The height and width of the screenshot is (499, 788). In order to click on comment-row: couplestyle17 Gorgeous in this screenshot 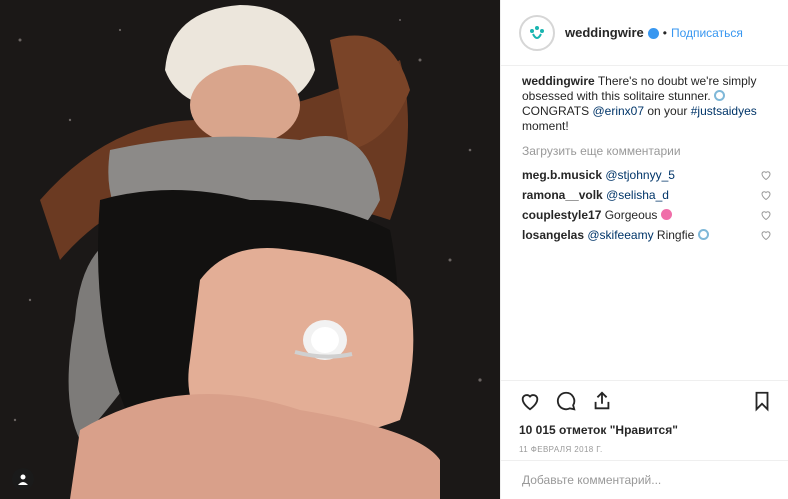, I will do `click(647, 215)`.